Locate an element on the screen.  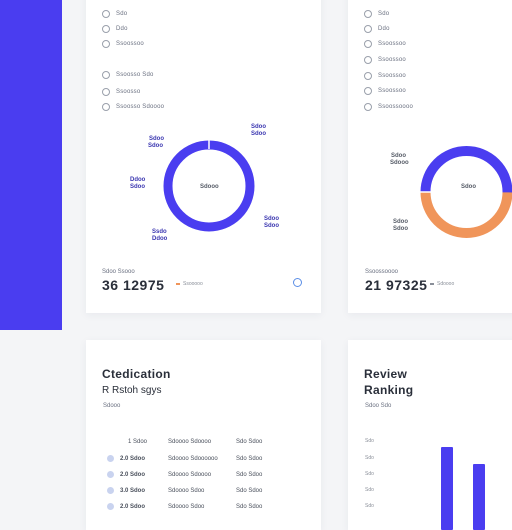
stat-value: 21 97325 is located at coordinates (396, 285).